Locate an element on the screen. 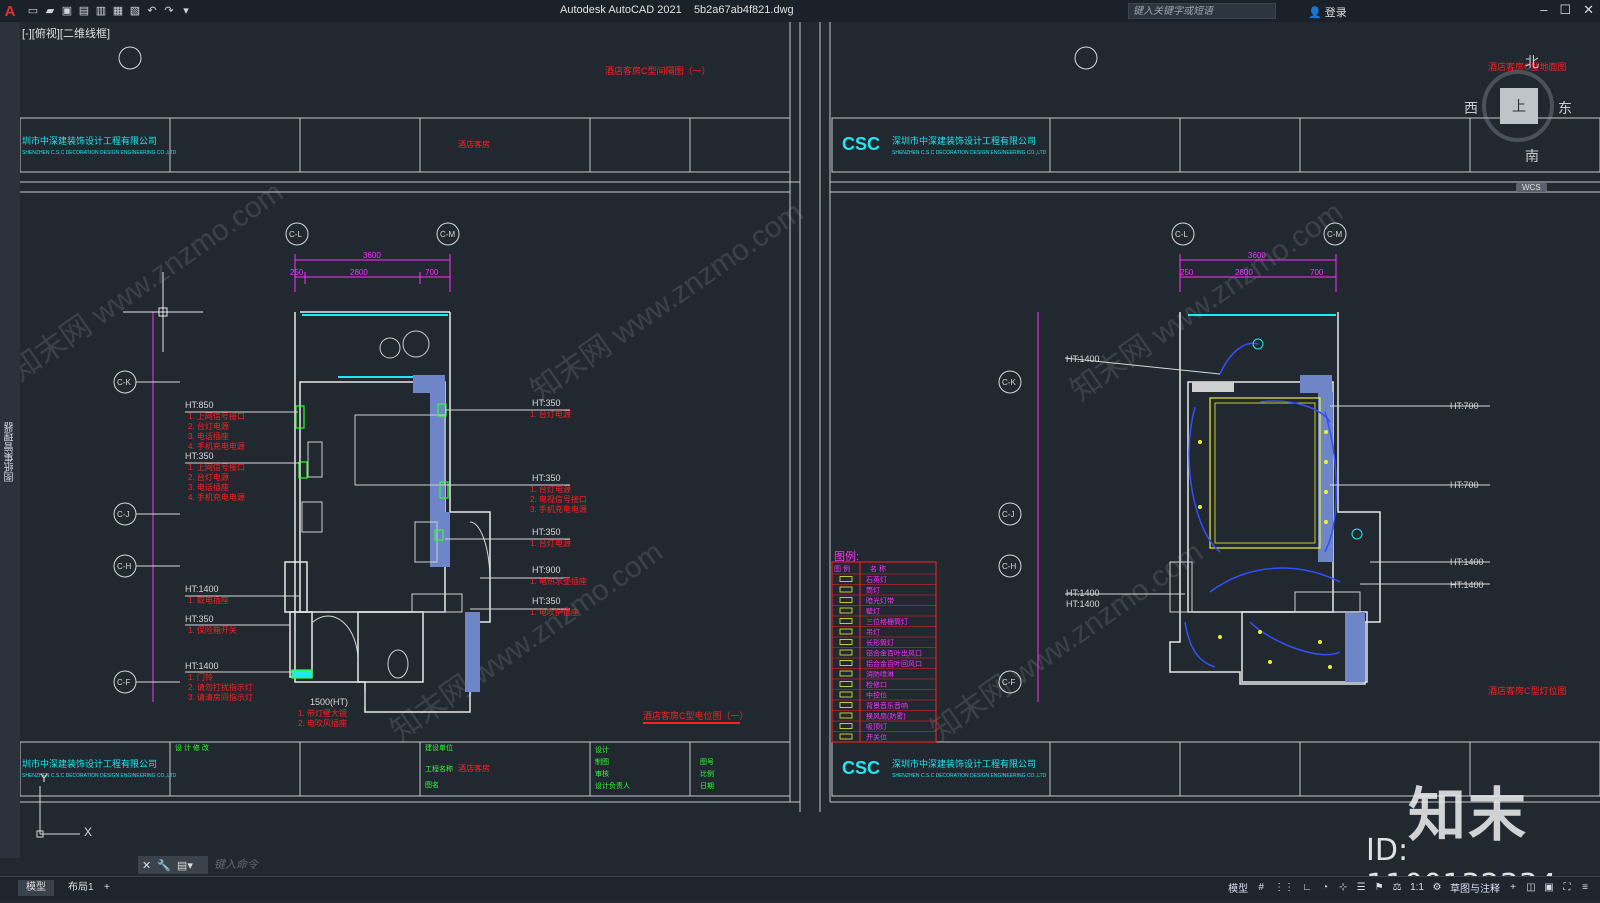 Image resolution: width=1600 pixels, height=903 pixels. undo-icon: ↶ is located at coordinates (152, 11).